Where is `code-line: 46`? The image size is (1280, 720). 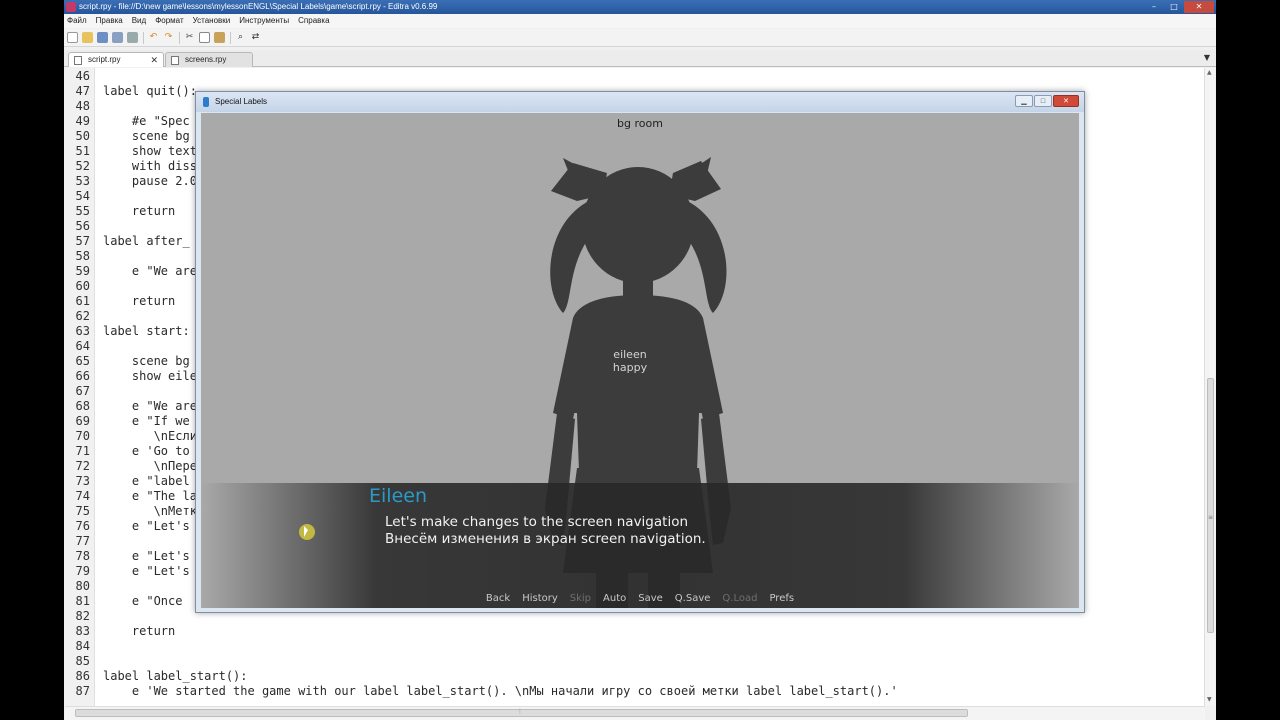 code-line: 46 is located at coordinates (635, 76).